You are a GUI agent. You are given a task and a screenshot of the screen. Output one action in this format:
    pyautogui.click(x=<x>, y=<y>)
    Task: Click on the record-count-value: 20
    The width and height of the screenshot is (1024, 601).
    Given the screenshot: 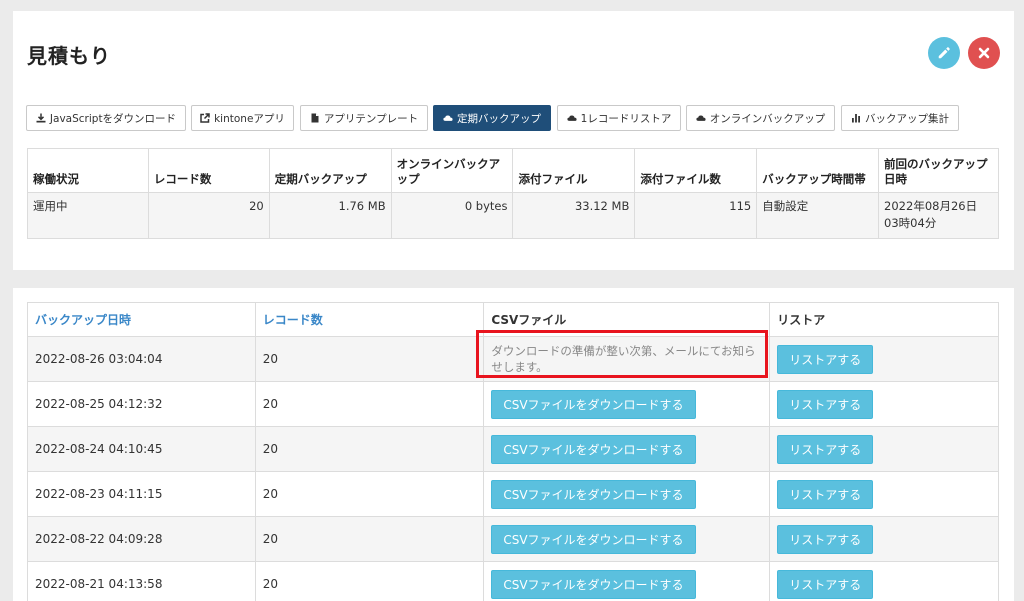 What is the action you would take?
    pyautogui.click(x=208, y=215)
    